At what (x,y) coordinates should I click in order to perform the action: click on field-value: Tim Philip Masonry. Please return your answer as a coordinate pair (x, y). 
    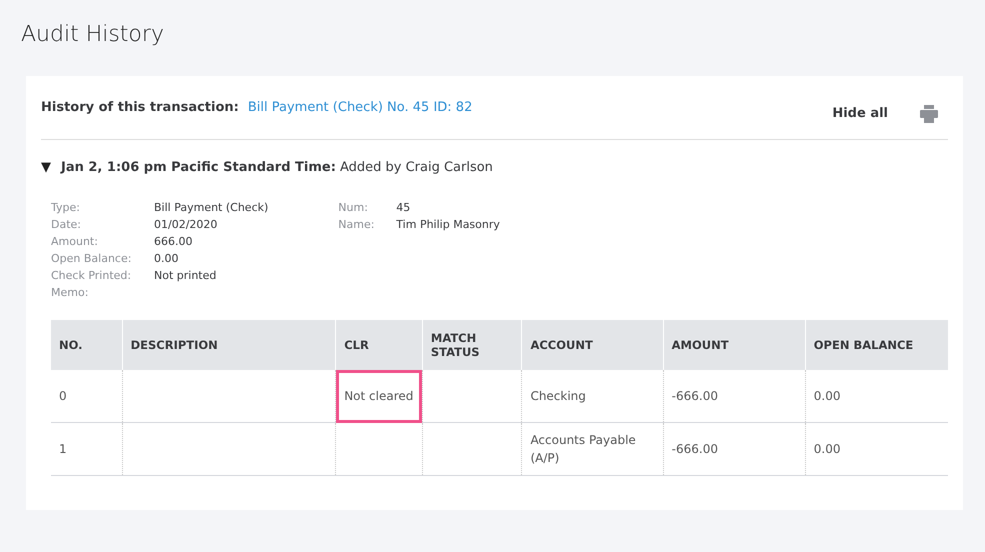
    Looking at the image, I should click on (448, 225).